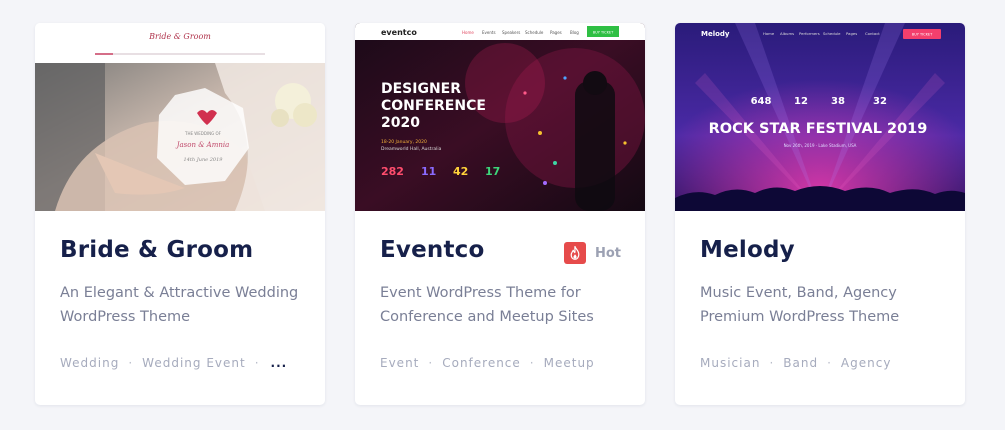 Image resolution: width=1005 pixels, height=430 pixels. What do you see at coordinates (574, 32) in the screenshot?
I see `svg-text: Blog` at bounding box center [574, 32].